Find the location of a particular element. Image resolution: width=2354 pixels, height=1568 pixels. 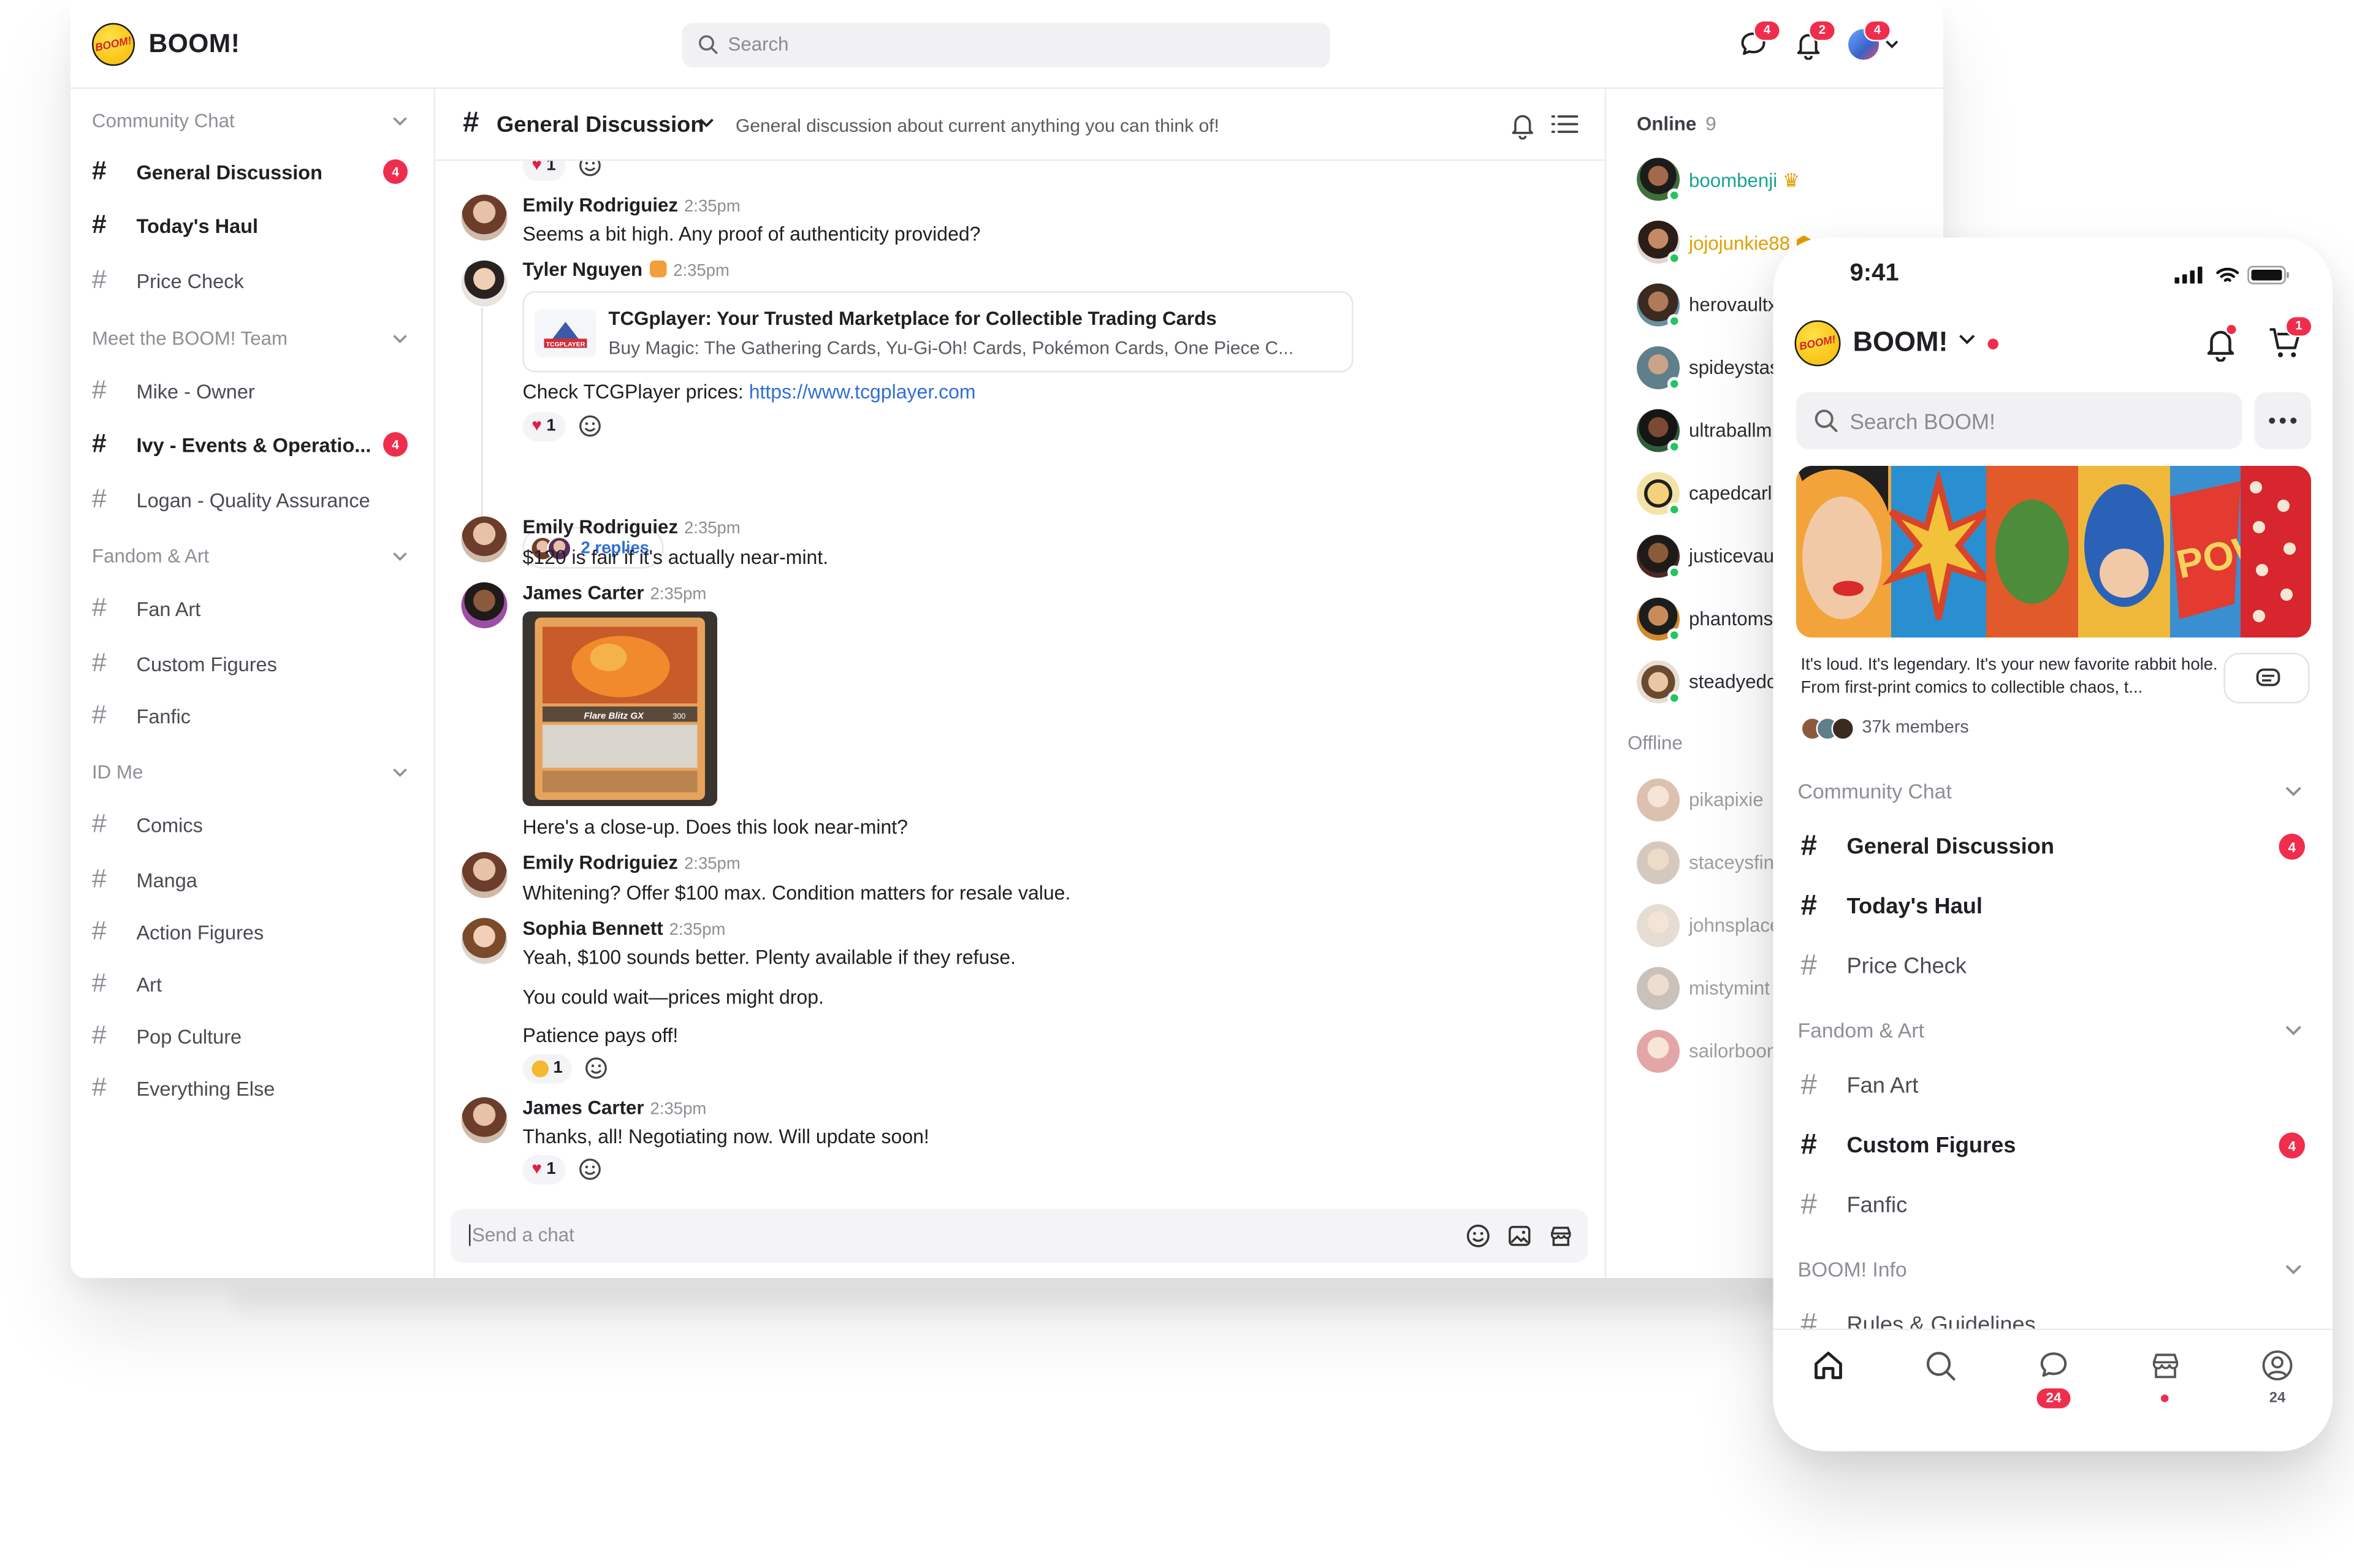

sidebar-item-pop-culture: # Pop Culture is located at coordinates (254, 1036).